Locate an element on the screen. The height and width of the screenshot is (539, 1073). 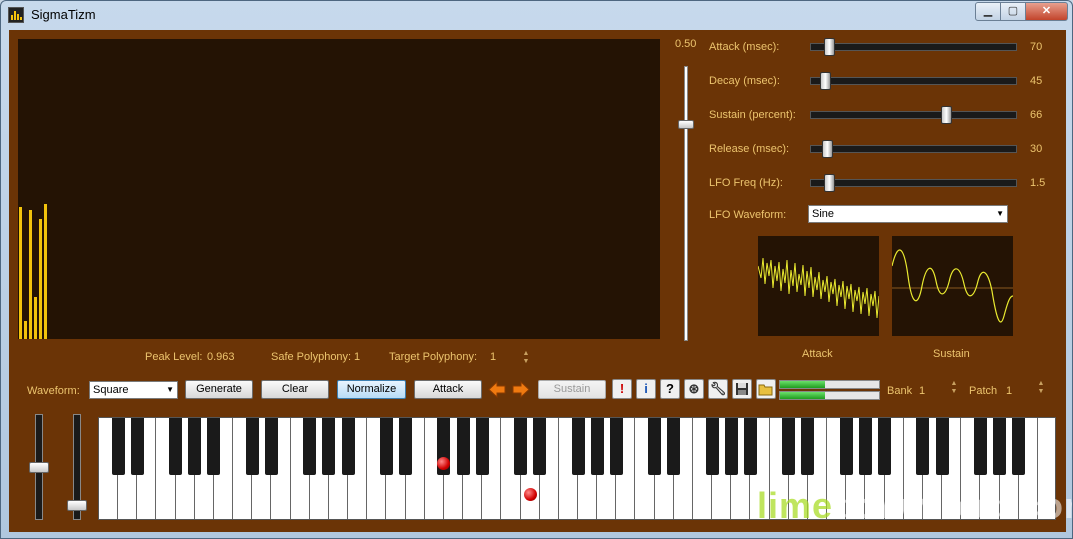
target-polyphony-value: 1 is located at coordinates (493, 357).